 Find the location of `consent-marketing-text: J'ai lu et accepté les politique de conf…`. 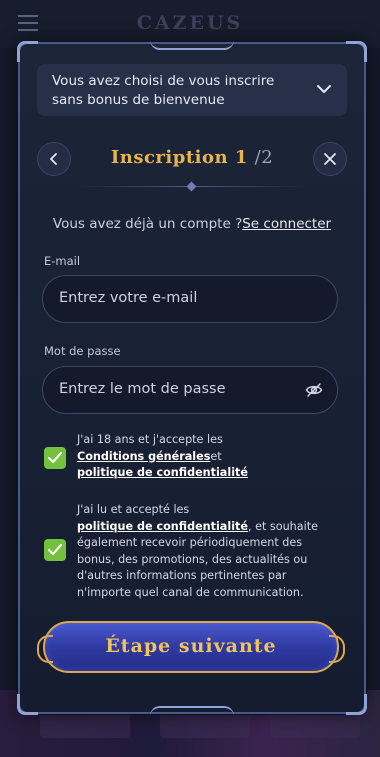

consent-marketing-text: J'ai lu et accepté les politique de conf… is located at coordinates (210, 551).